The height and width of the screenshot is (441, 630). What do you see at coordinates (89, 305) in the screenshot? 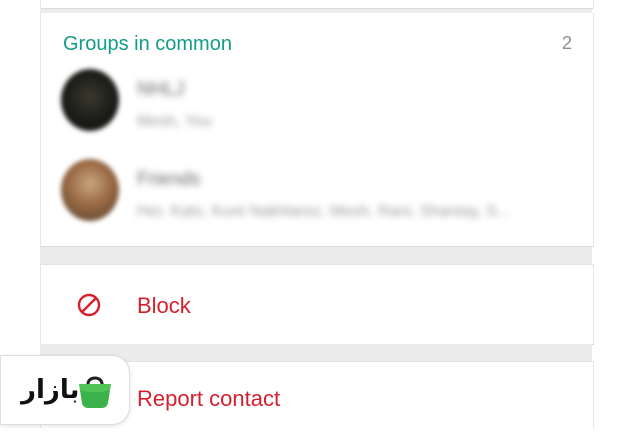
I see `block-icon` at bounding box center [89, 305].